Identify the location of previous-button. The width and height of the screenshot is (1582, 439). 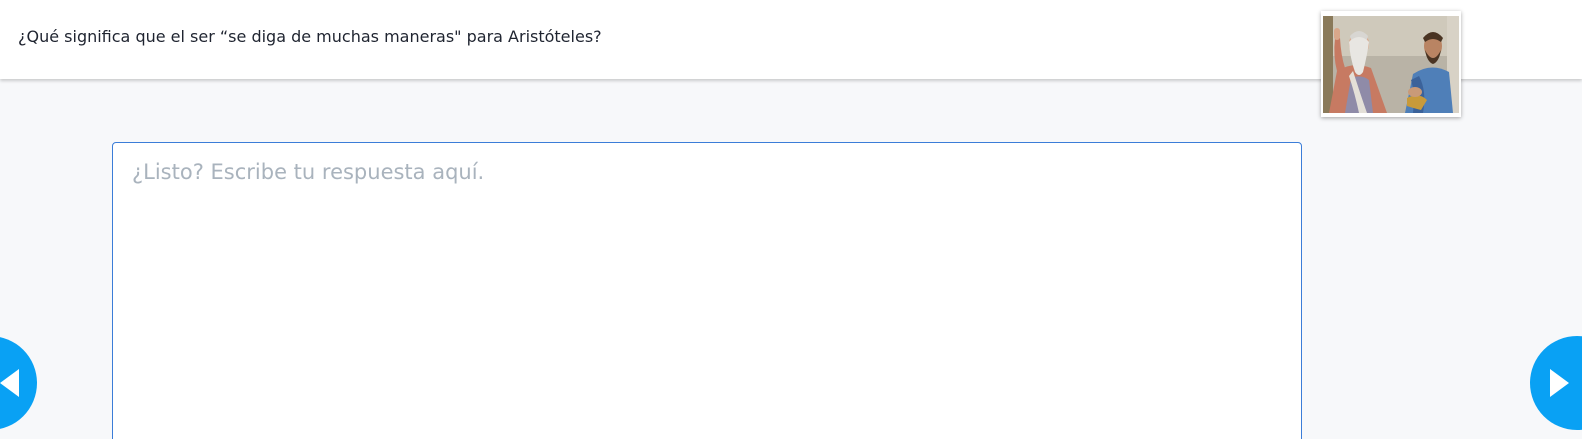
(18, 383).